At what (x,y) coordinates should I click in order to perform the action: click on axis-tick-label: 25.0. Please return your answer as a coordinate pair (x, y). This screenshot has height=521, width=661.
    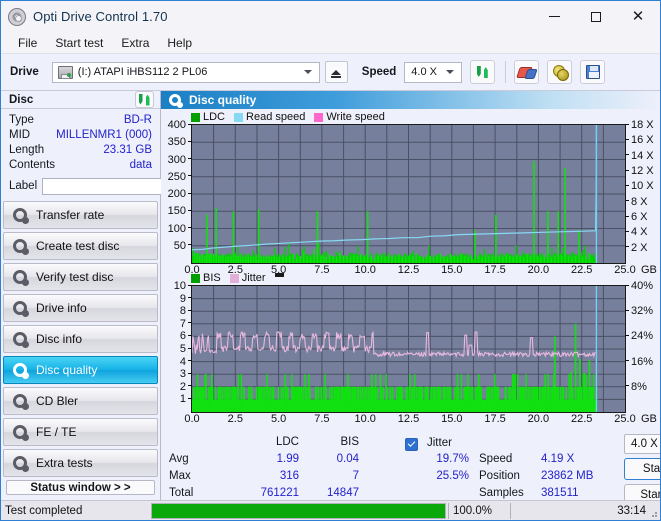
    Looking at the image, I should click on (625, 270).